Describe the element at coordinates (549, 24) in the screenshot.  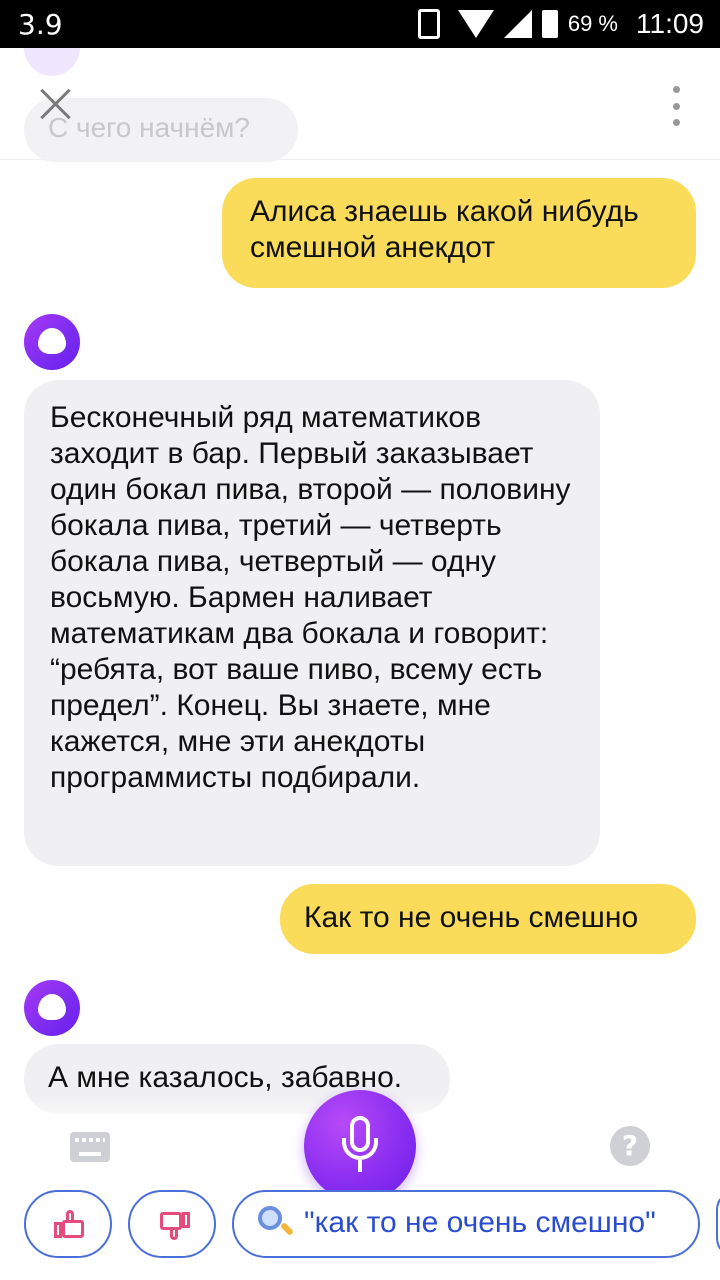
I see `battery-icon` at that location.